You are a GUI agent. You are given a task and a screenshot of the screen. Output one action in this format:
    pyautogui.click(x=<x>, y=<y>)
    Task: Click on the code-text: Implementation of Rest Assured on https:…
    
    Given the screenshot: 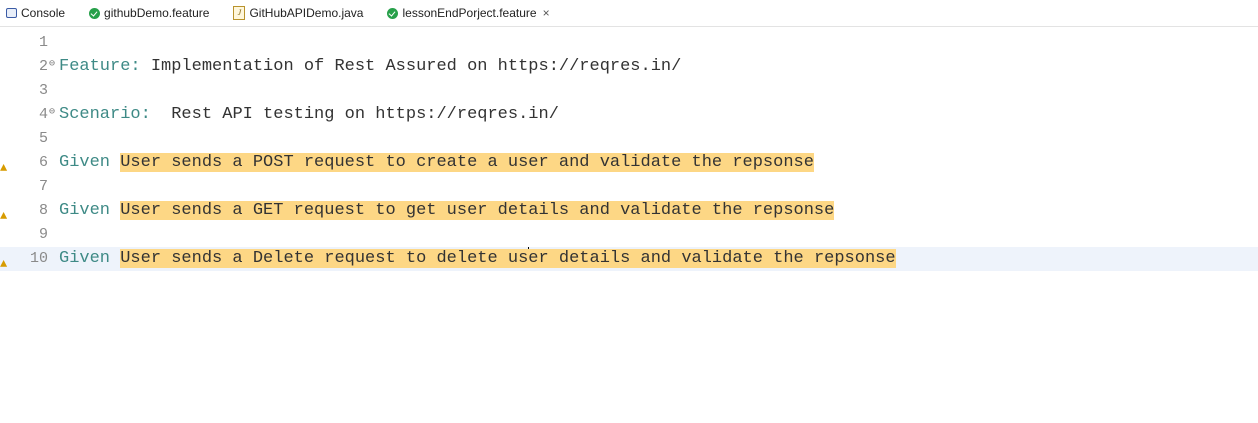 What is the action you would take?
    pyautogui.click(x=411, y=66)
    